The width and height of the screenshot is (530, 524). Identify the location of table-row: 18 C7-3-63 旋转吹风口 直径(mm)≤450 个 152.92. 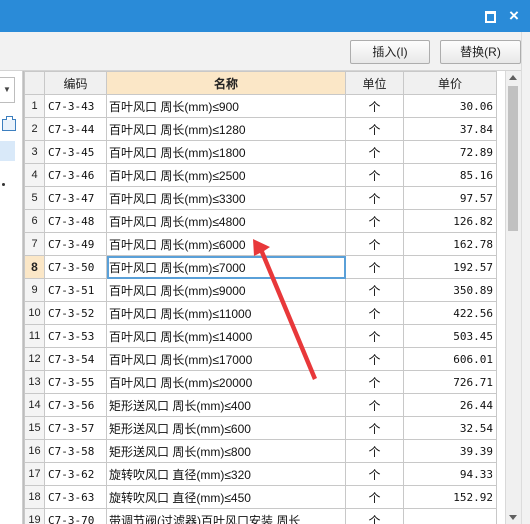
(260, 497).